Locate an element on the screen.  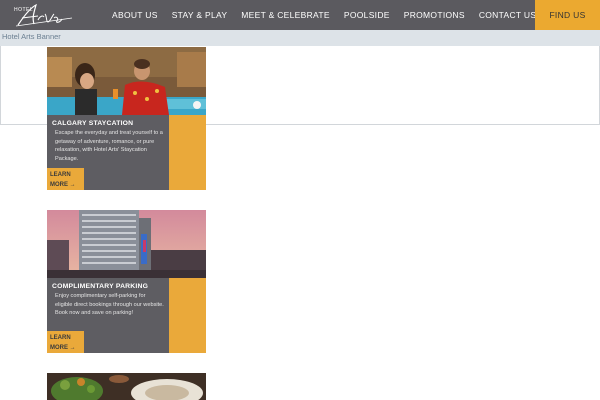
nav-about-us: ABOUT US is located at coordinates (135, 15).